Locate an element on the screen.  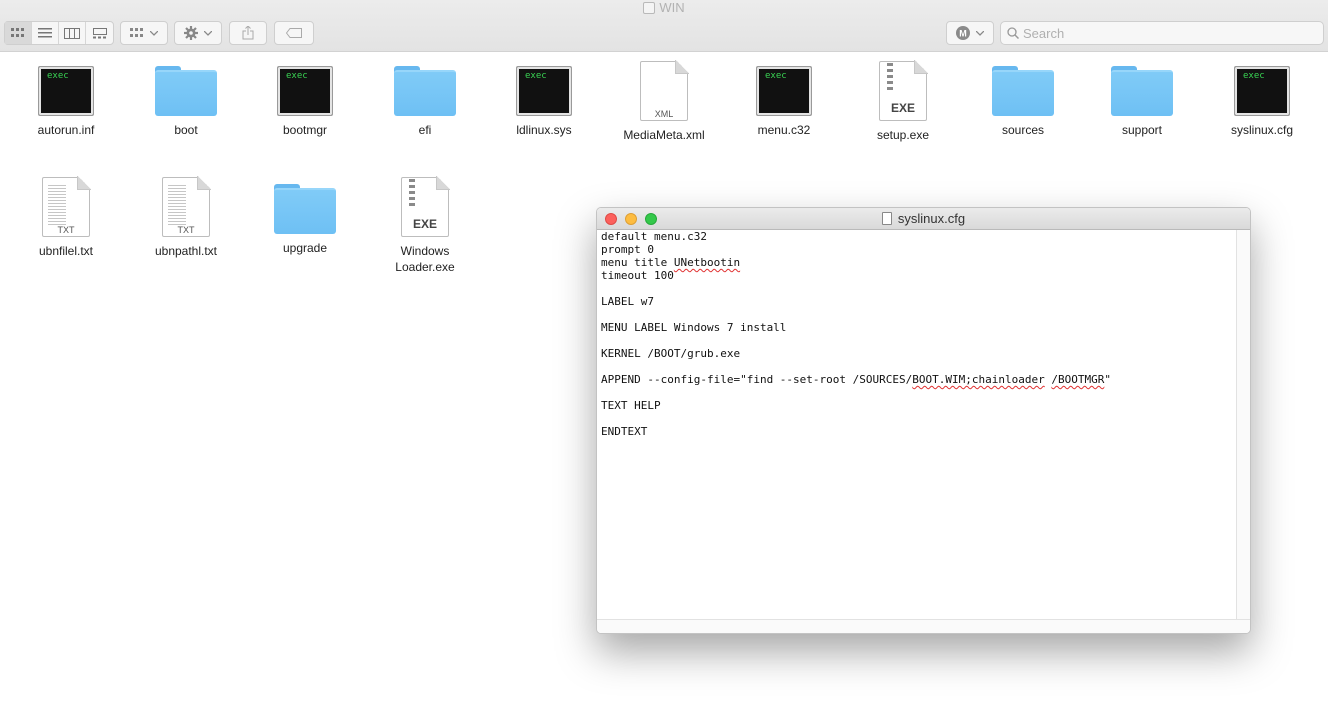
file-name: boot is located at coordinates (186, 130).